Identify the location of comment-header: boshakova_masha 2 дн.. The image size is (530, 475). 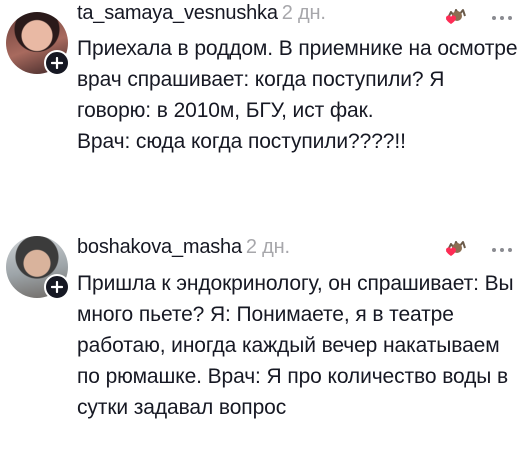
(183, 247).